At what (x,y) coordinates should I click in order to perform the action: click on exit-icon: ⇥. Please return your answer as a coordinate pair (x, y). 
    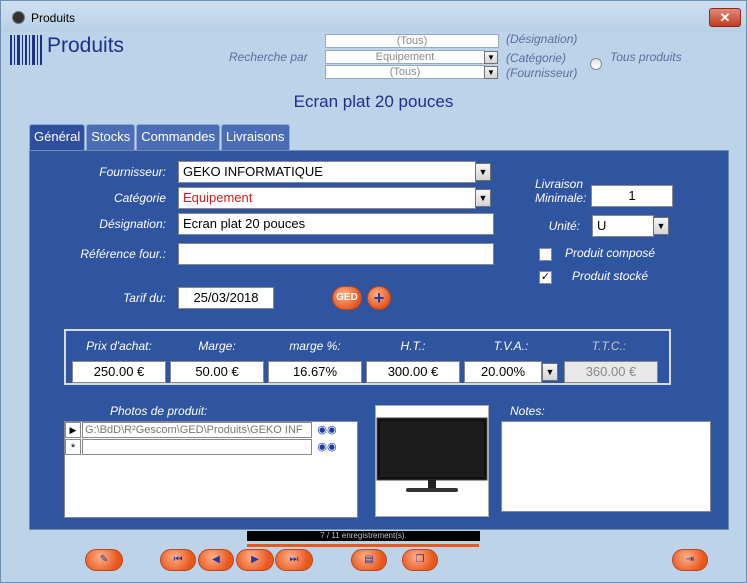
    Looking at the image, I should click on (690, 559).